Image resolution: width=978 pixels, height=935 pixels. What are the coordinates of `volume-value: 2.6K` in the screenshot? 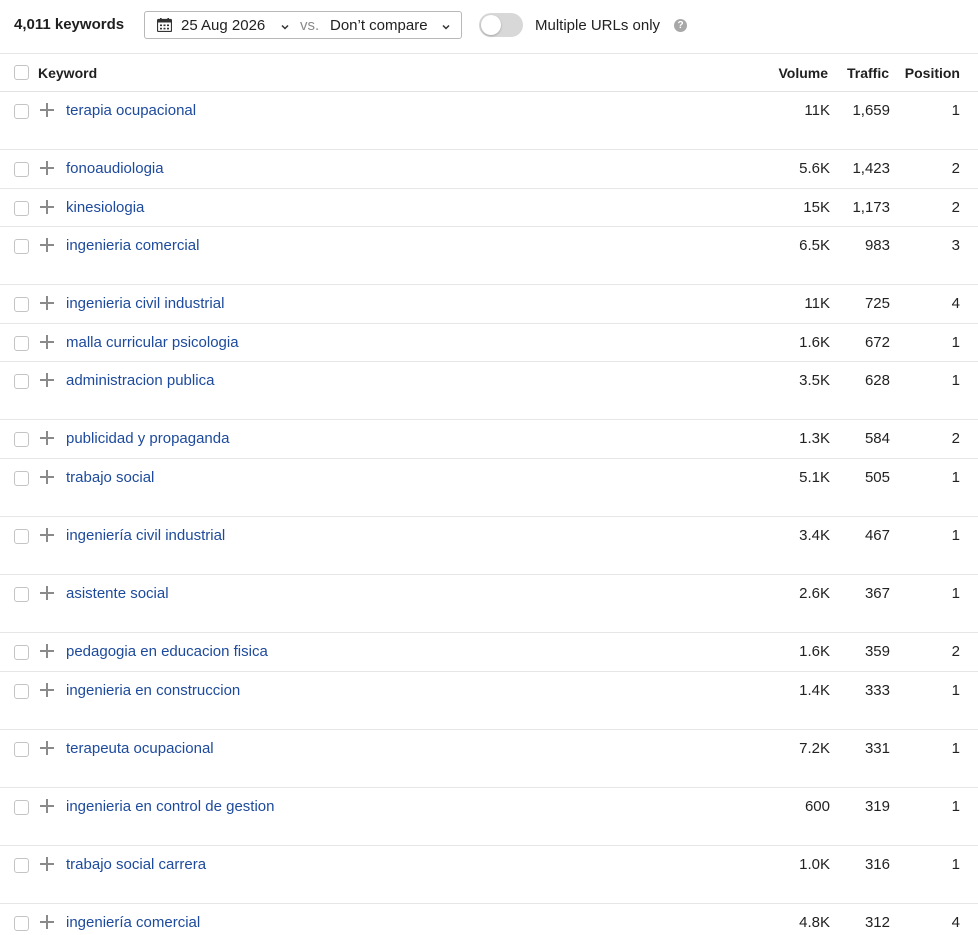 It's located at (814, 593).